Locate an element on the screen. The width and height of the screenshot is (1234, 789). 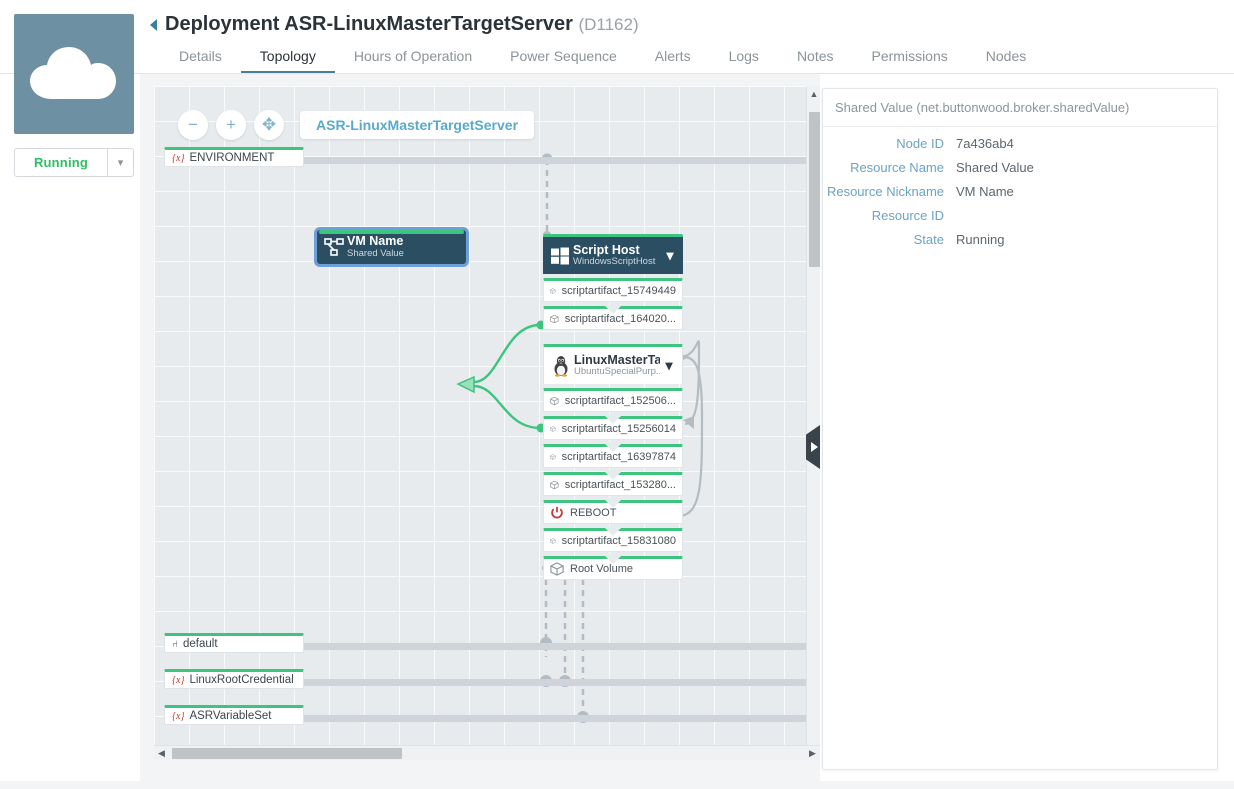
node-title: Script Host is located at coordinates (606, 249).